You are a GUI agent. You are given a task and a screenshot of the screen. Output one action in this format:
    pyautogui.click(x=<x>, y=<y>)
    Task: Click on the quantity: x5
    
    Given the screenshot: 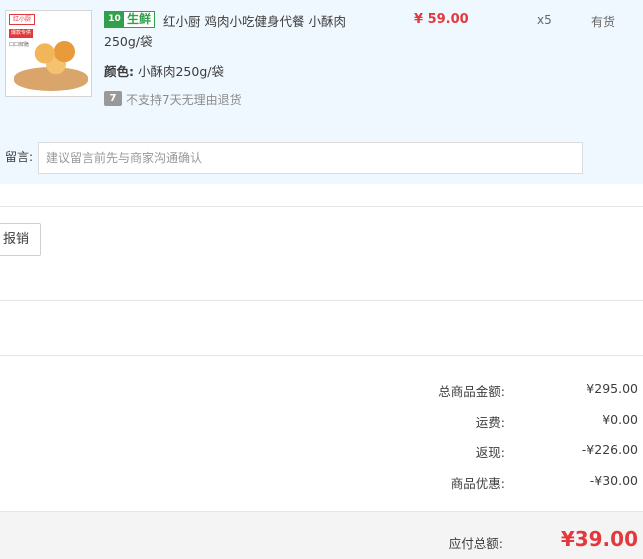 What is the action you would take?
    pyautogui.click(x=544, y=20)
    